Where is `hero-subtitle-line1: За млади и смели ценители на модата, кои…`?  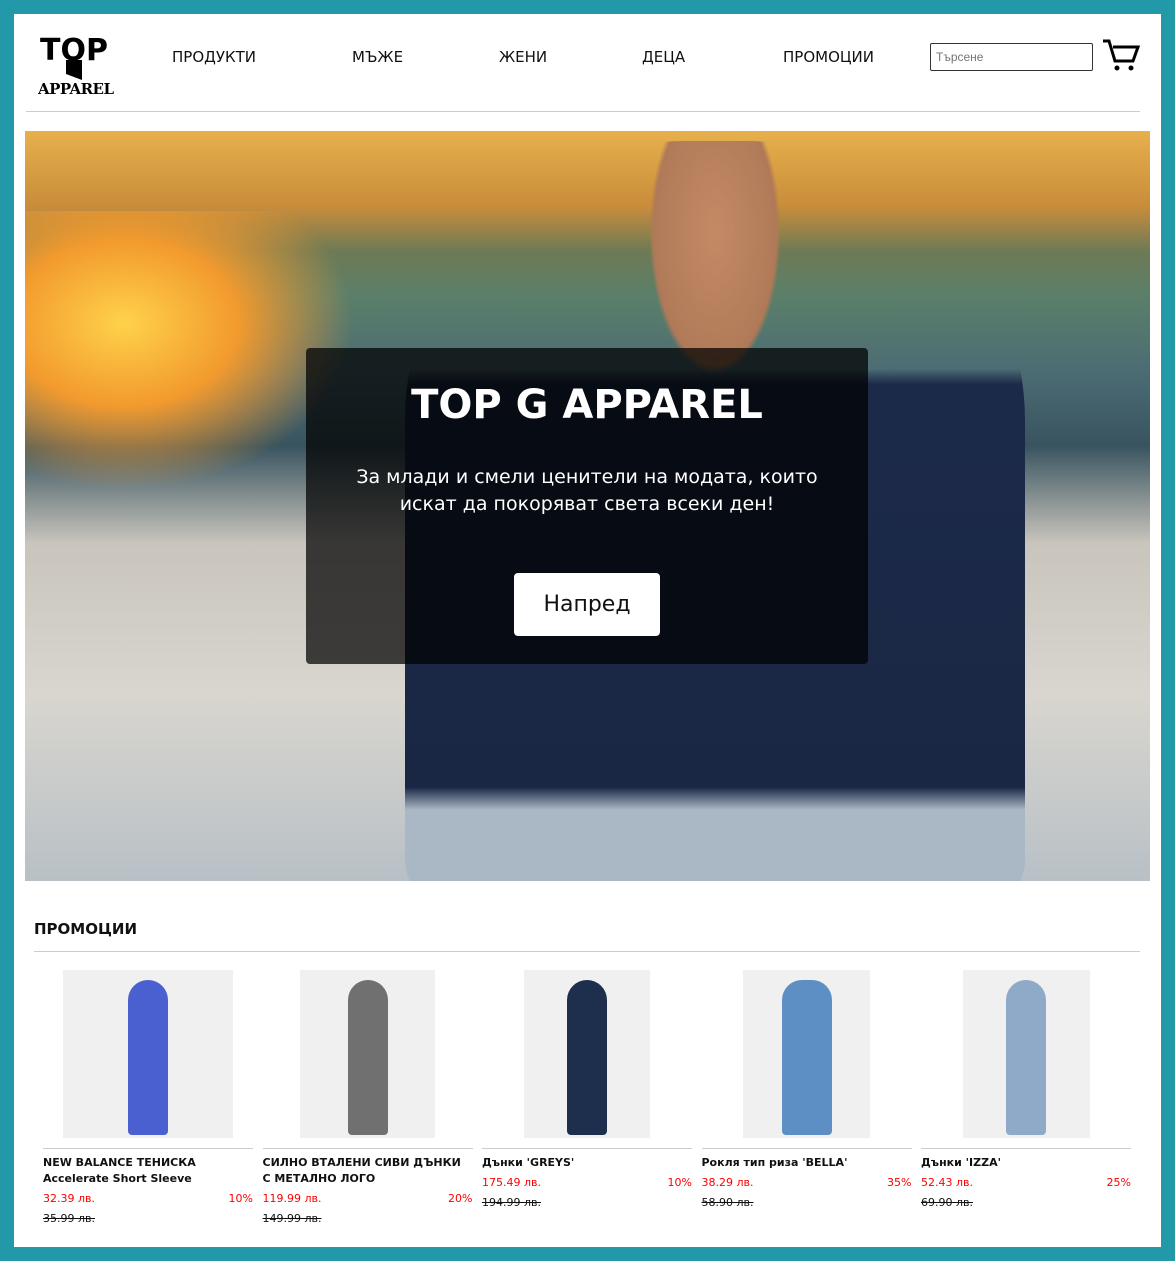
hero-subtitle-line1: За млади и смели ценители на модата, кои… is located at coordinates (587, 477).